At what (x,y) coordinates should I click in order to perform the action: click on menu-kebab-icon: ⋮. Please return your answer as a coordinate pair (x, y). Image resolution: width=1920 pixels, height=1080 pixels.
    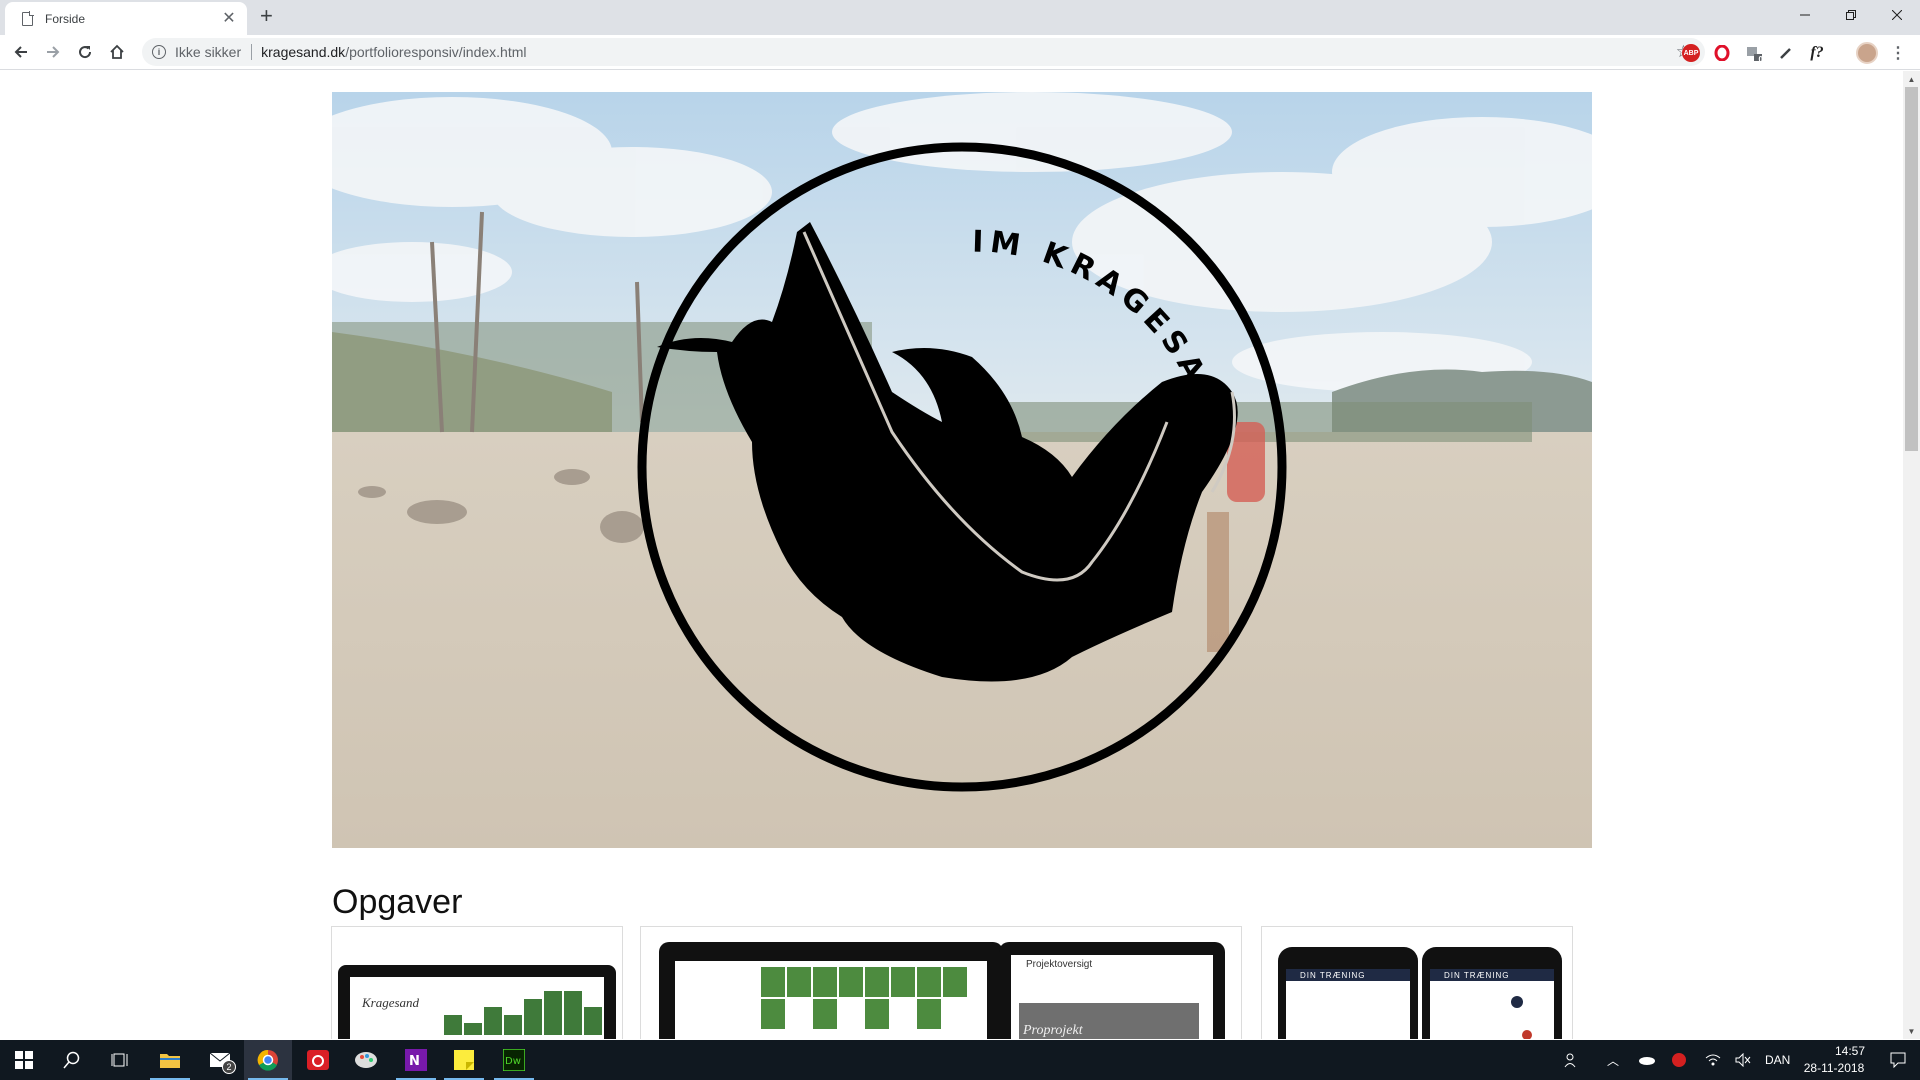
    Looking at the image, I should click on (1898, 53).